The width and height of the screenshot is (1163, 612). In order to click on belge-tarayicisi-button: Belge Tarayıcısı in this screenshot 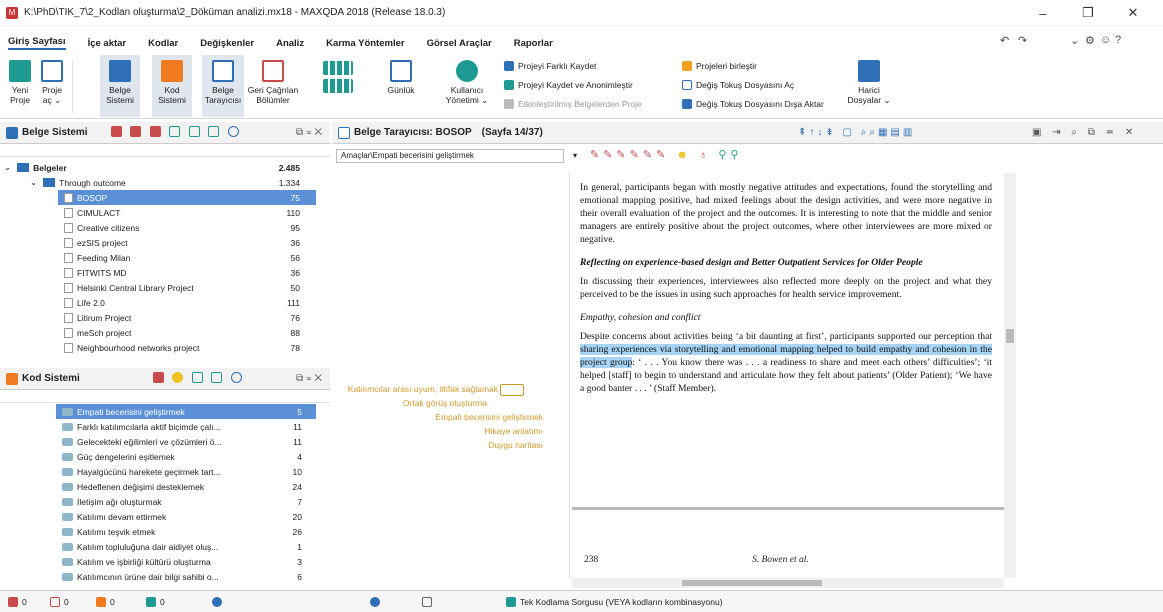, I will do `click(223, 86)`.